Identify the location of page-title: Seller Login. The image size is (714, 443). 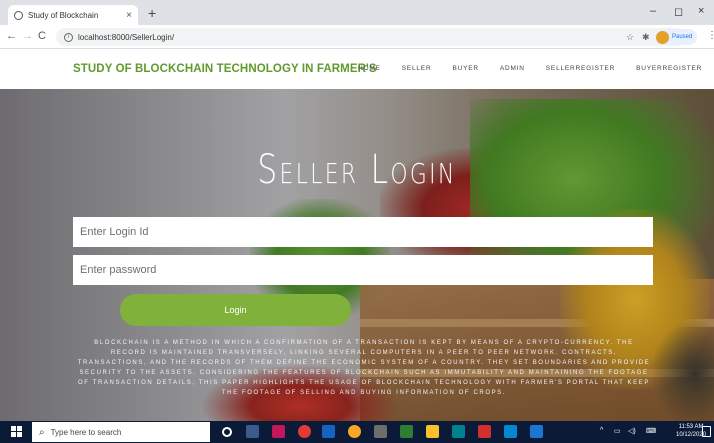
(357, 170).